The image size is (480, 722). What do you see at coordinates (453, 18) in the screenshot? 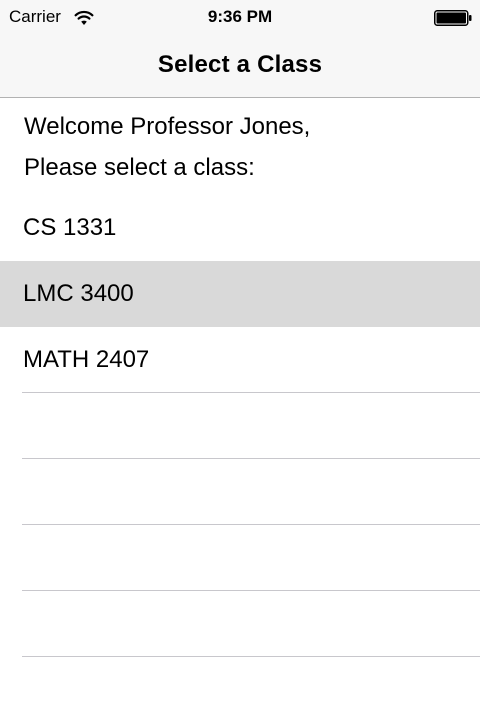
I see `battery-full-icon` at bounding box center [453, 18].